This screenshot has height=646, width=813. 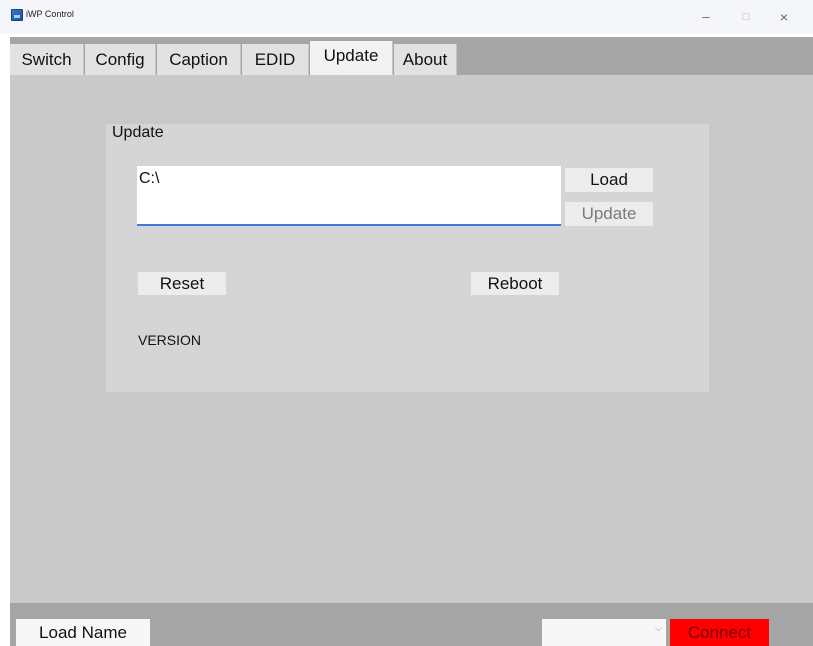 What do you see at coordinates (425, 59) in the screenshot?
I see `tab-about: About` at bounding box center [425, 59].